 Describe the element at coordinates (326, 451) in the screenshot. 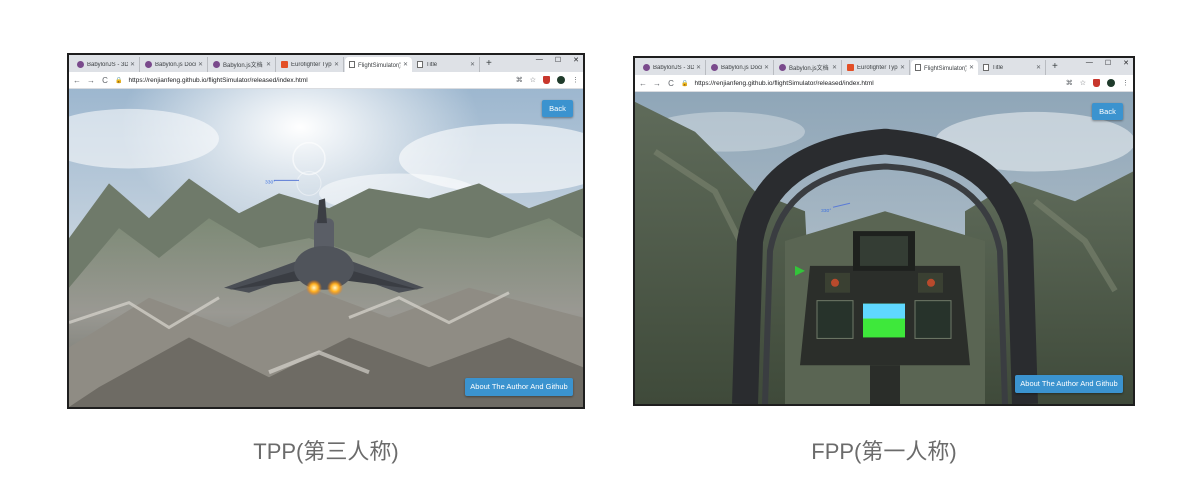

I see `tpp-caption: TPP(第三人称)` at that location.